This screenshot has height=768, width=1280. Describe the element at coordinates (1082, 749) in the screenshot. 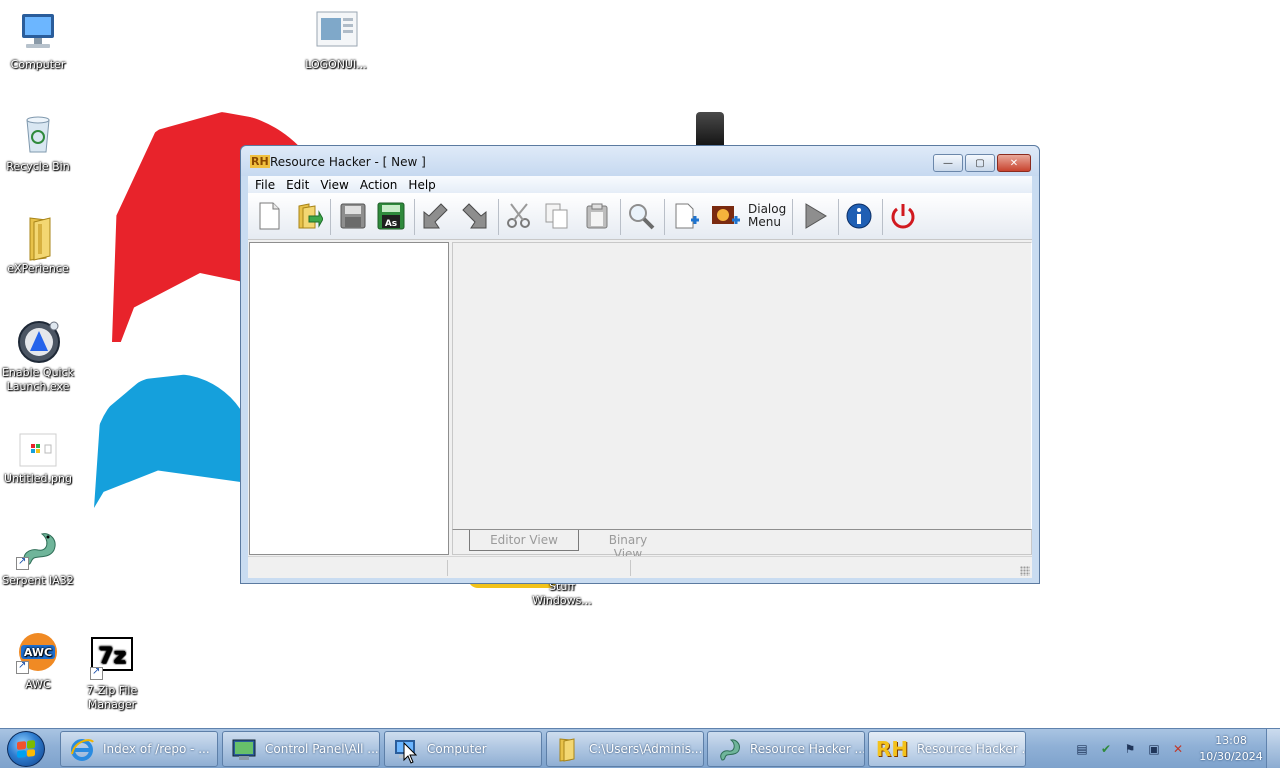

I see `notes-icon: ▤` at that location.